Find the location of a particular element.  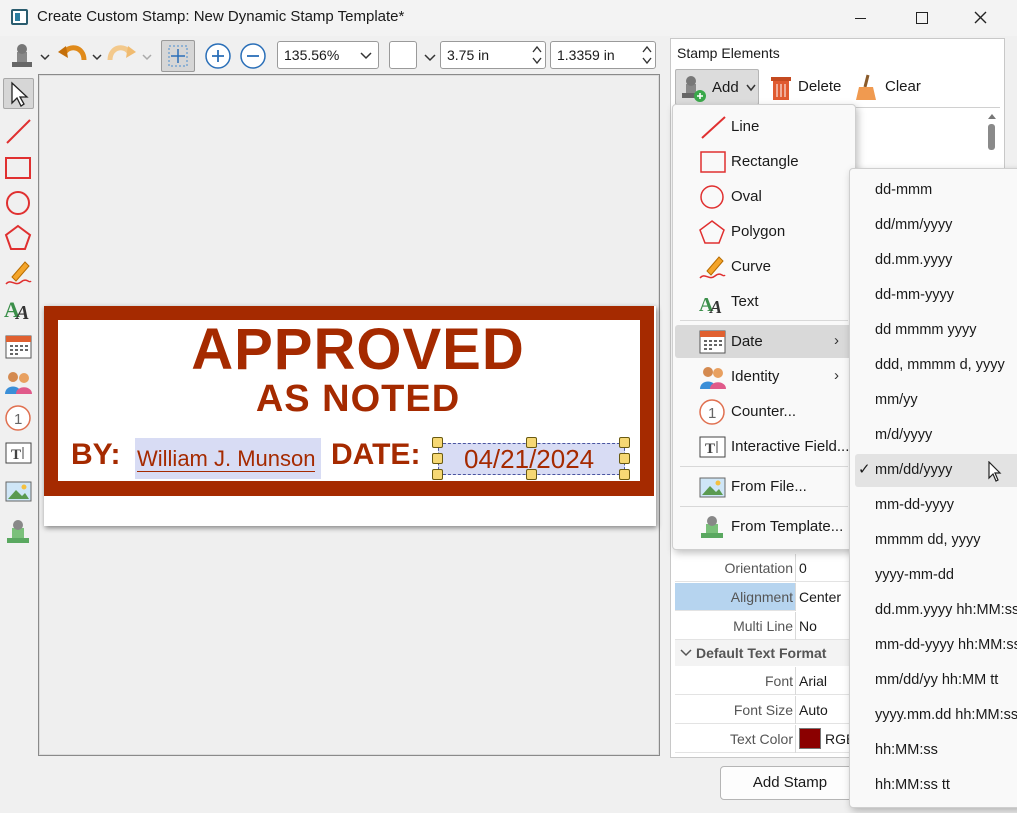

interactive-field-tool: T is located at coordinates (18, 452).